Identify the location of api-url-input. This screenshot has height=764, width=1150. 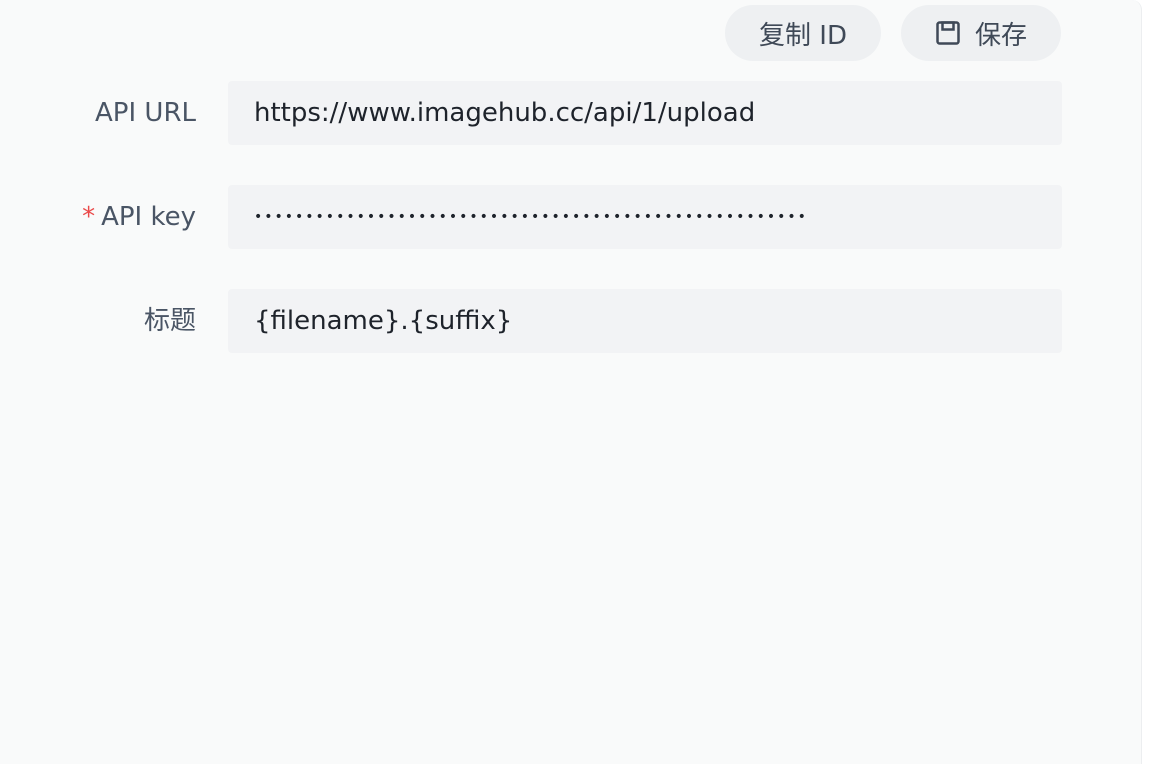
(645, 113).